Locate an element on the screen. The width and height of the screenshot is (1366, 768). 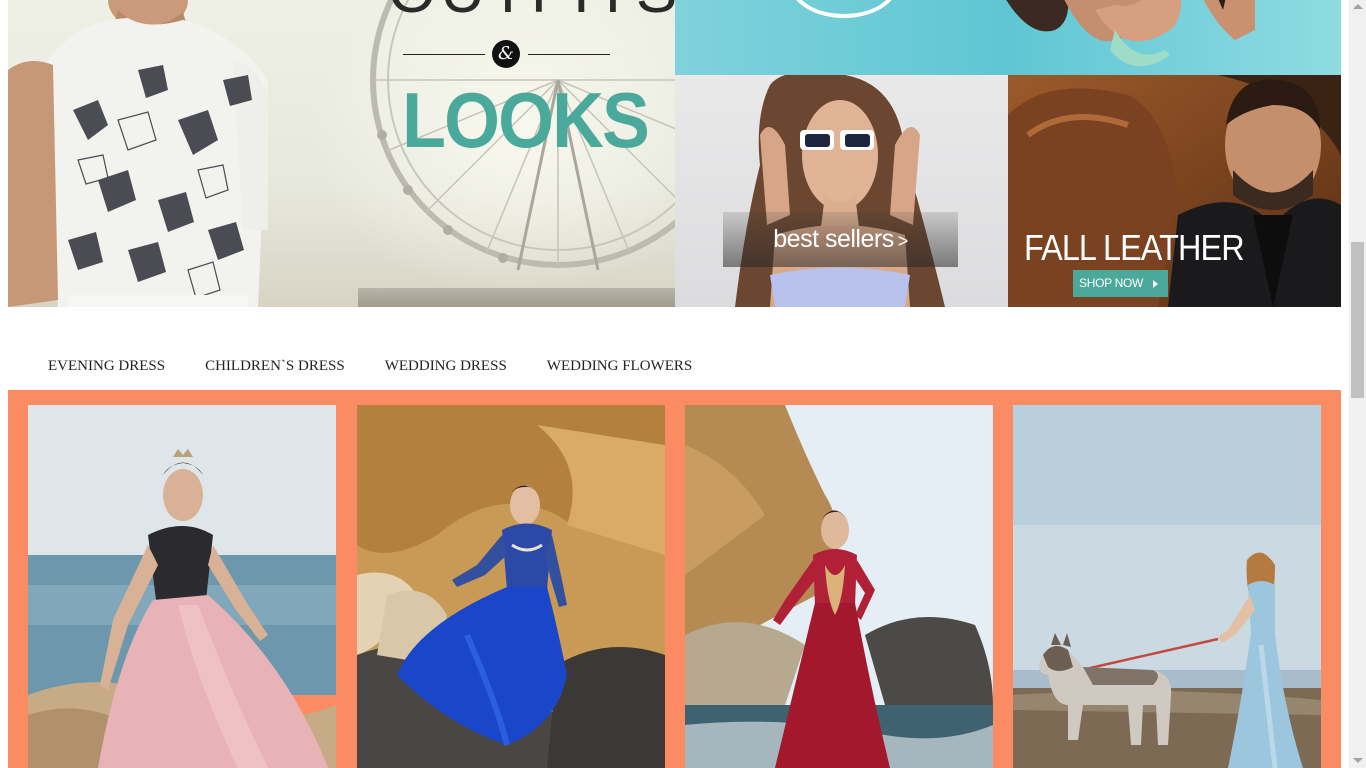
product-card-pink-gown is located at coordinates (182, 586).